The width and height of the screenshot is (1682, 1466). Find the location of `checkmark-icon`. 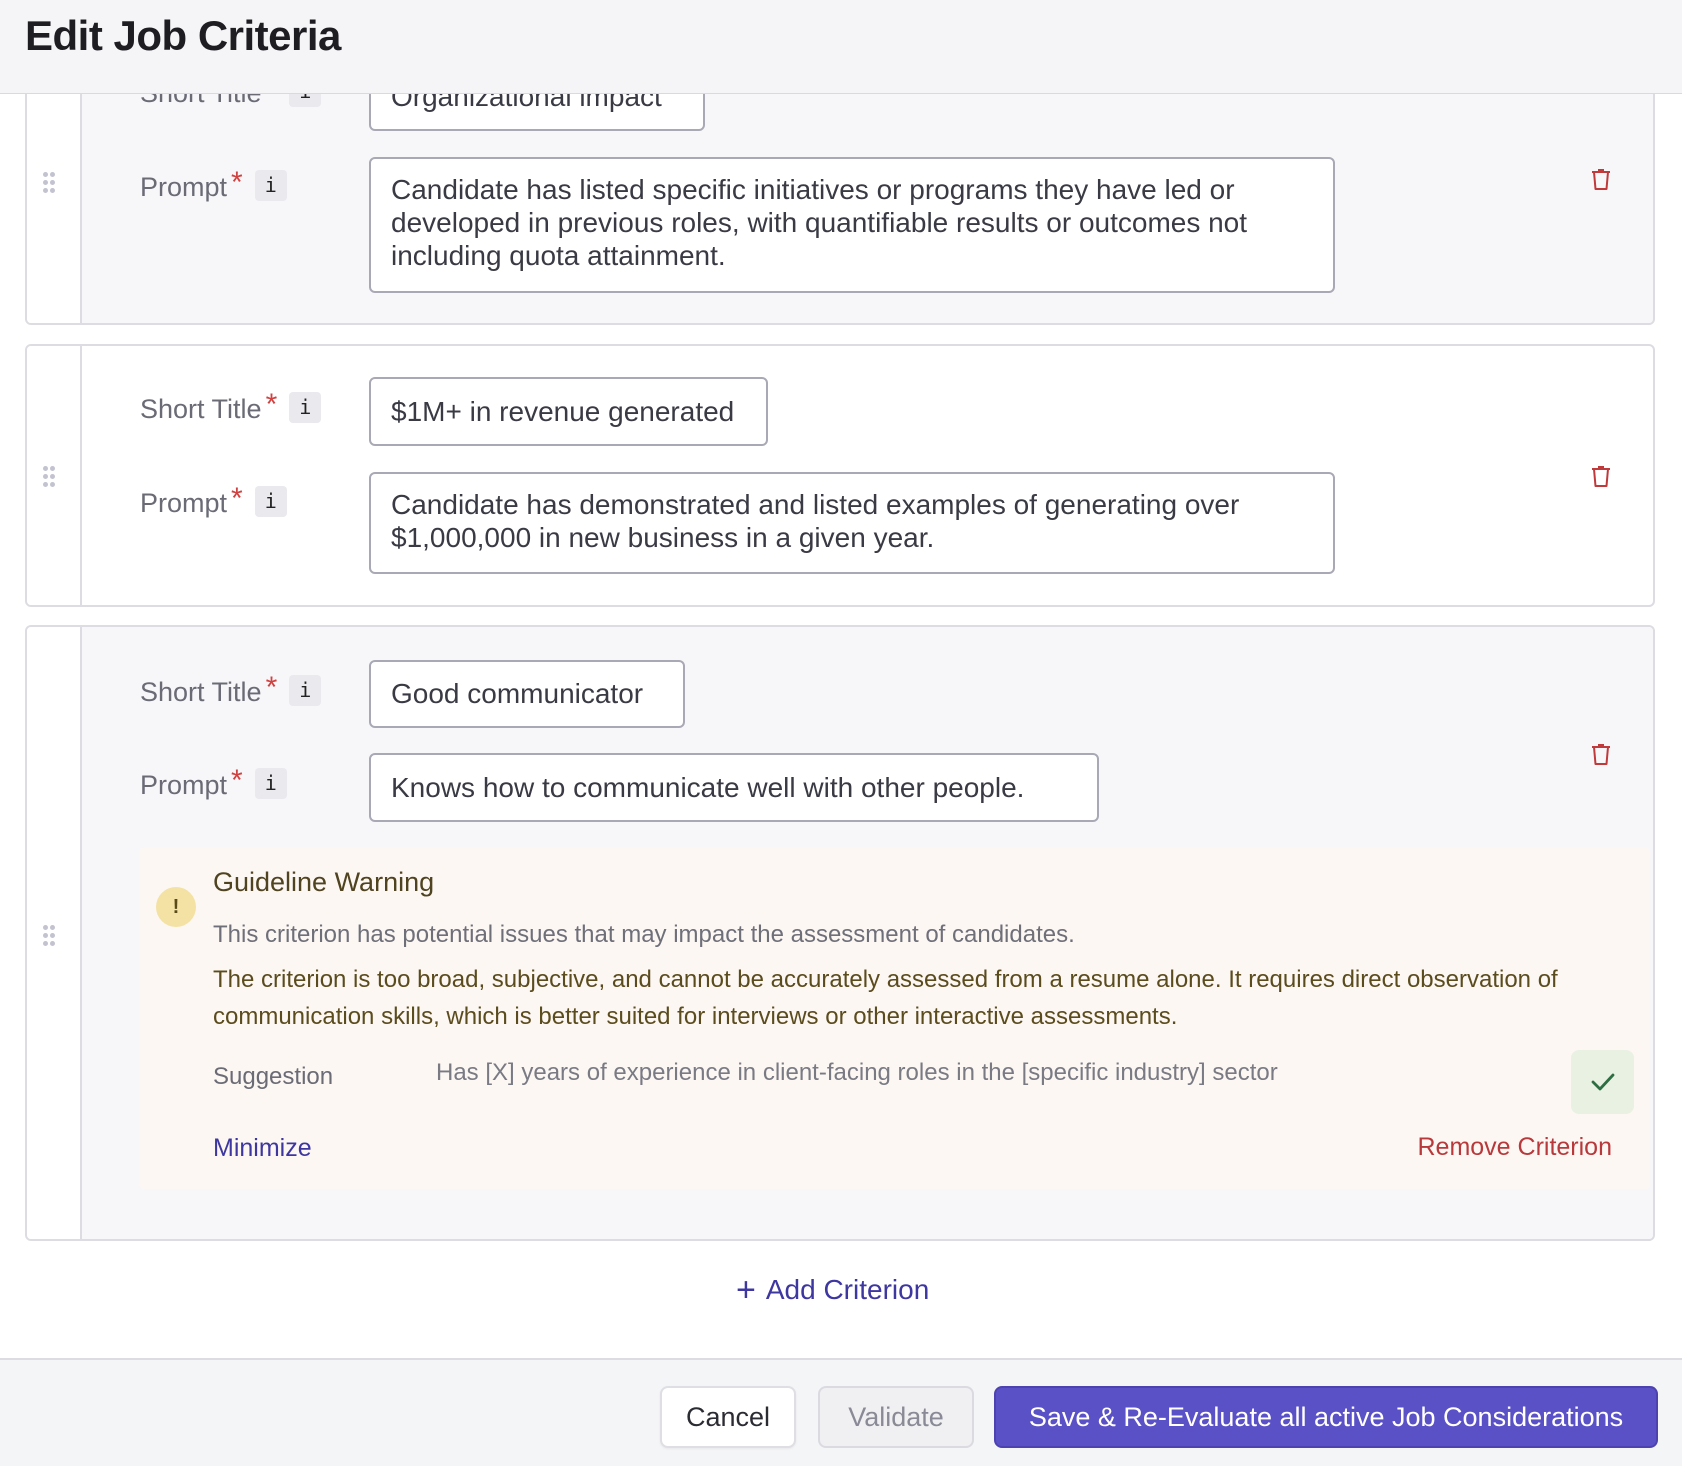

checkmark-icon is located at coordinates (1602, 1082).